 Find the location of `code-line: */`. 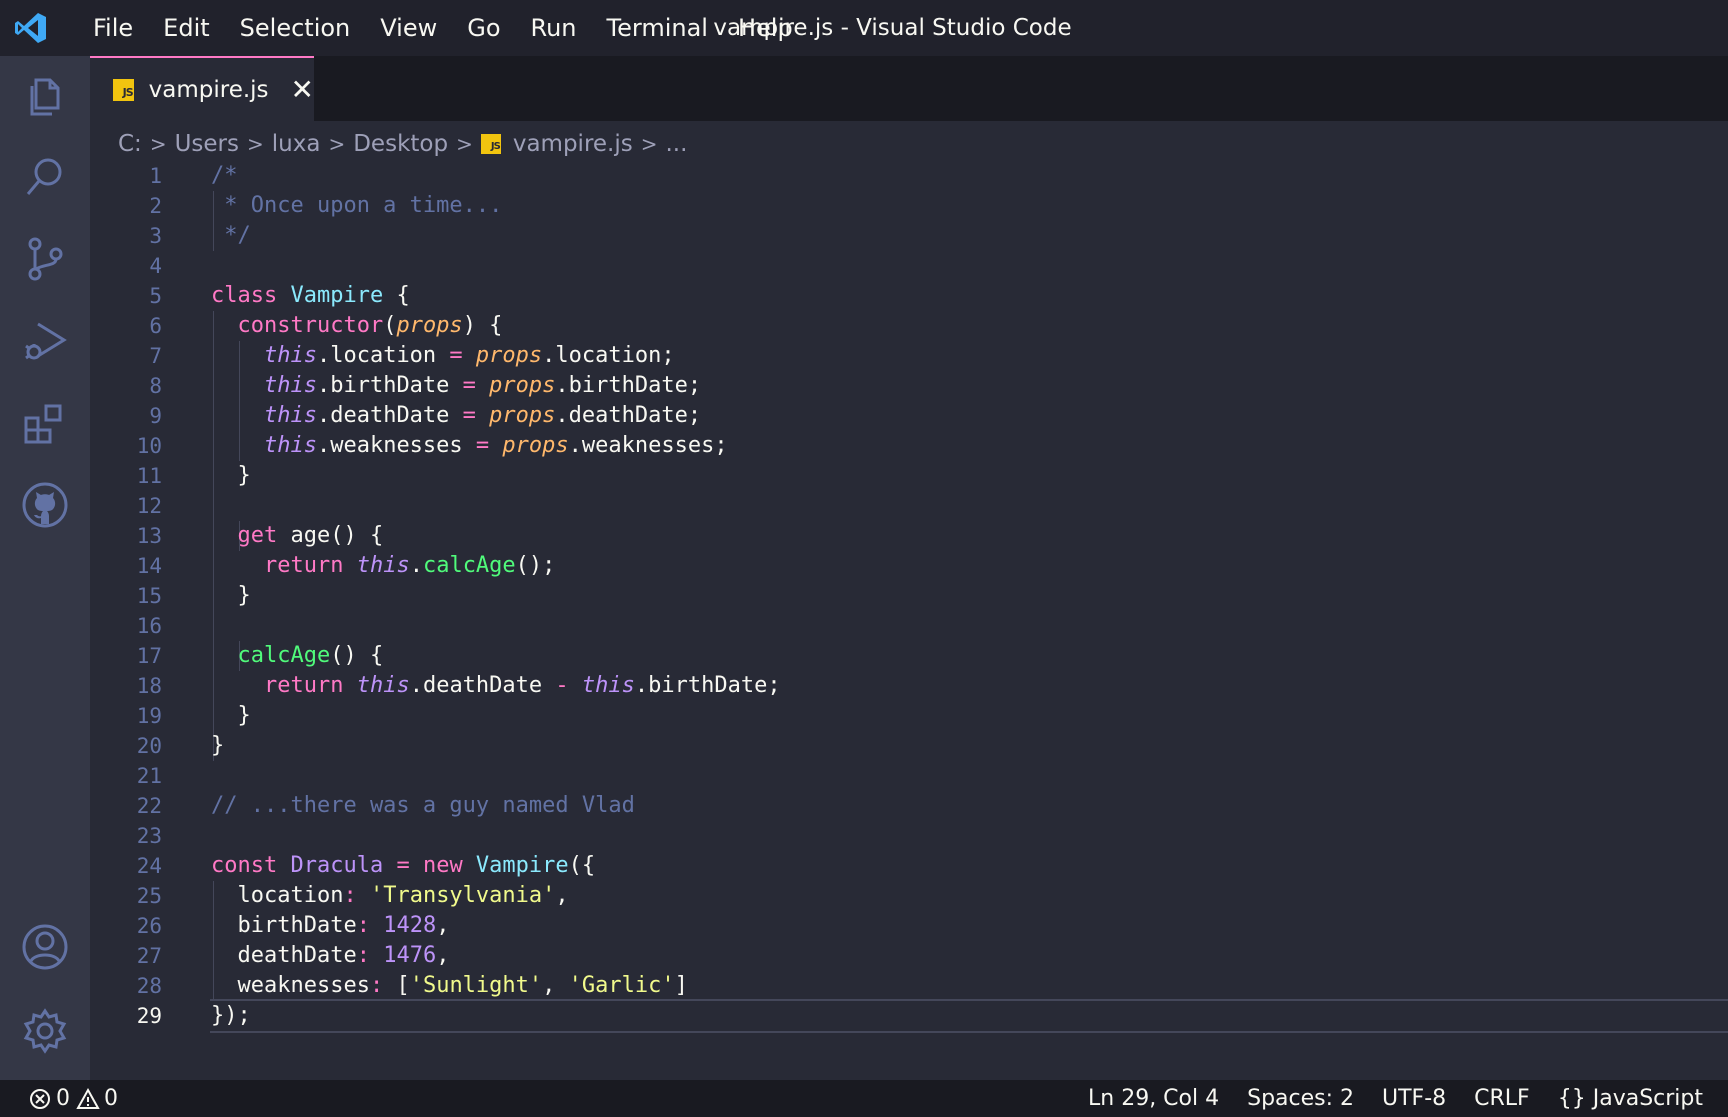

code-line: */ is located at coordinates (969, 236).